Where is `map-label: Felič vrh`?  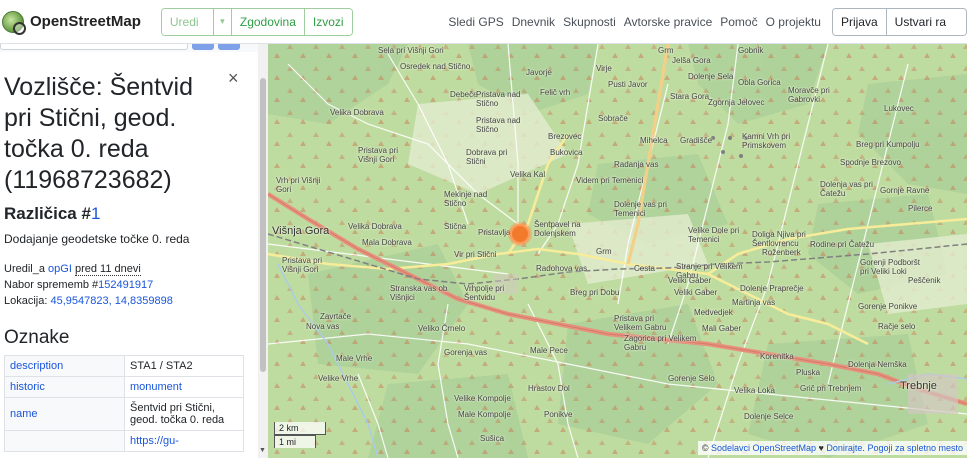
map-label: Felič vrh is located at coordinates (555, 92).